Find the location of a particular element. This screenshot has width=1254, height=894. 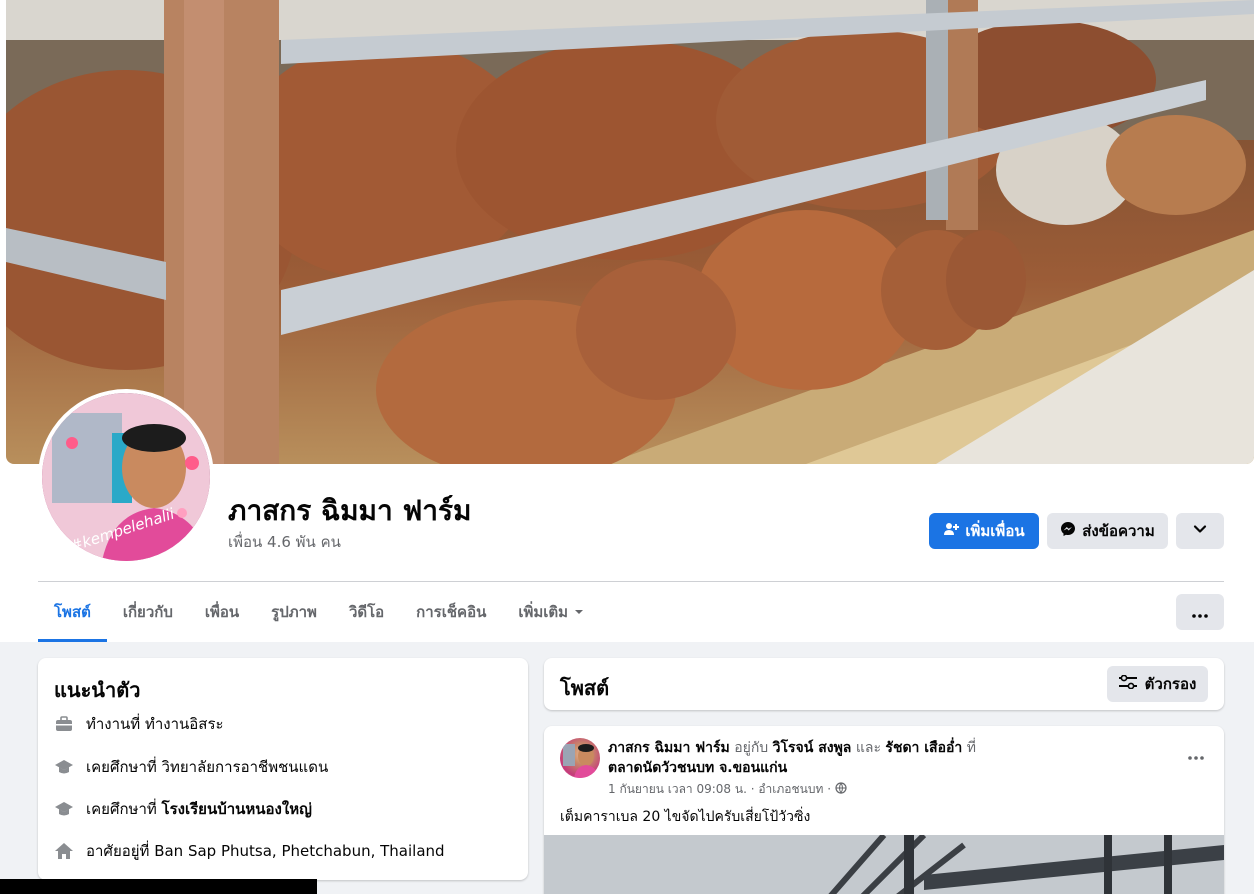

tab-photos: รูปภาพ is located at coordinates (294, 612).